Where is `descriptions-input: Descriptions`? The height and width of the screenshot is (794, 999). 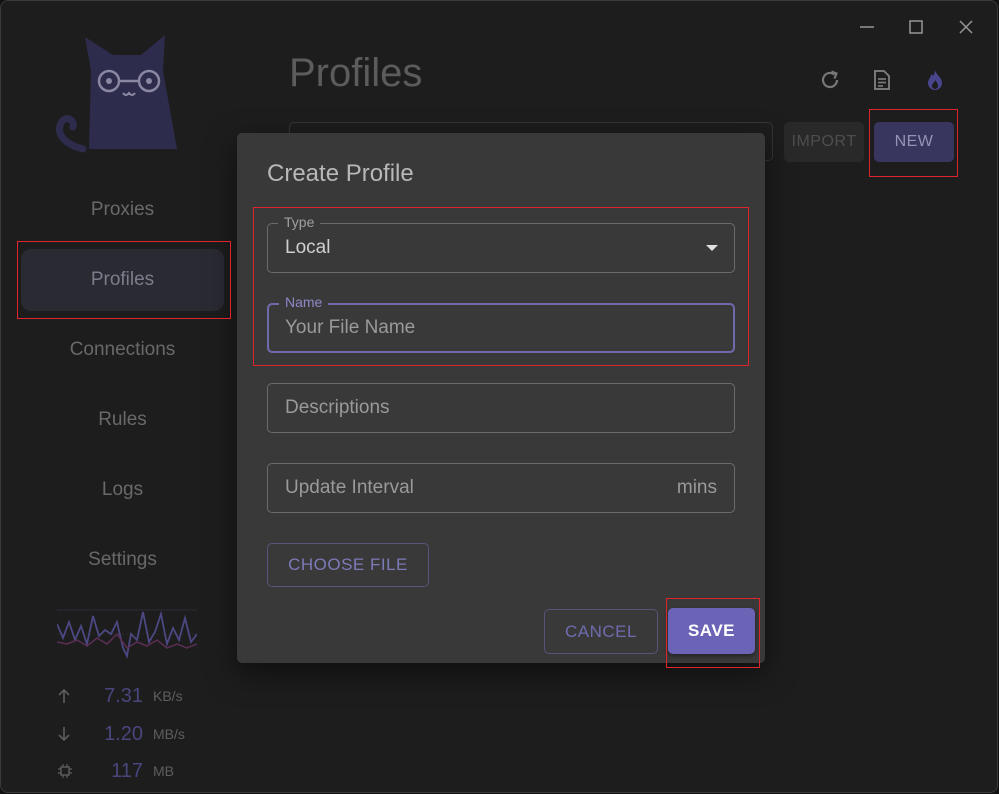
descriptions-input: Descriptions is located at coordinates (501, 408).